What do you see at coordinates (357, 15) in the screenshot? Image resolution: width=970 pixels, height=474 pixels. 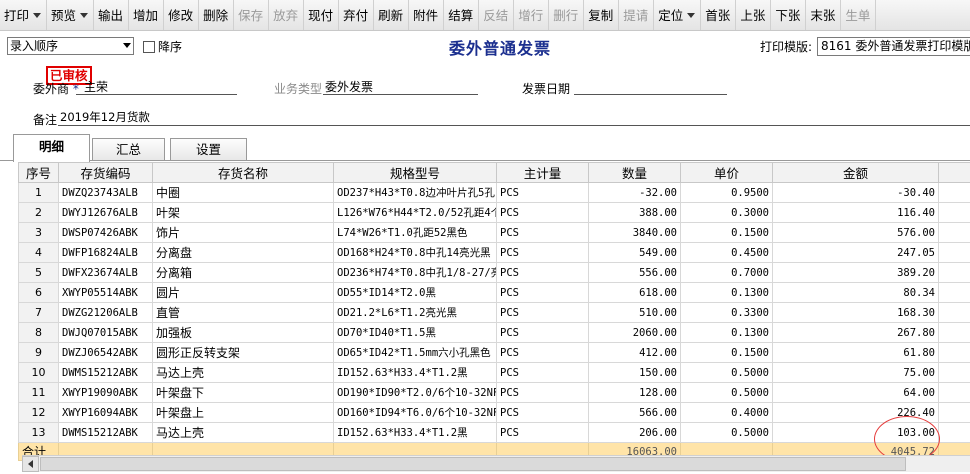 I see `toolbar-button-9: 弃付` at bounding box center [357, 15].